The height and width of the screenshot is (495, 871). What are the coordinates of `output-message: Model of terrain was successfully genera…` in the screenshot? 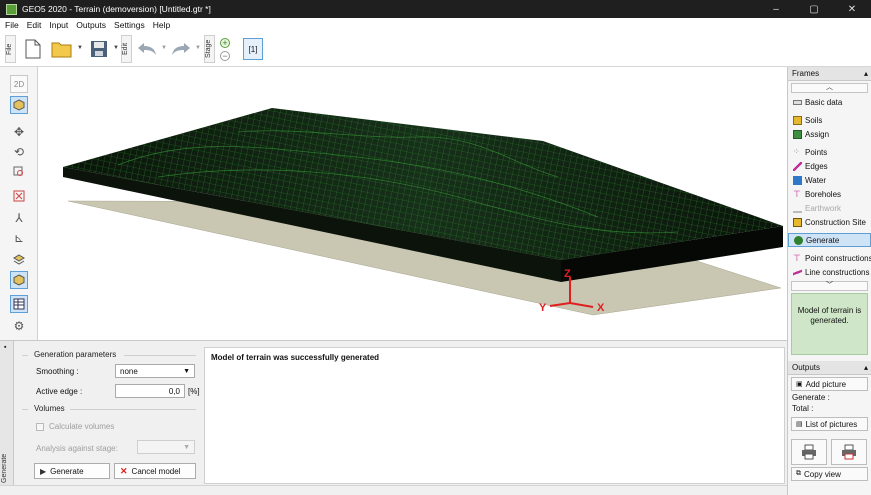 It's located at (295, 357).